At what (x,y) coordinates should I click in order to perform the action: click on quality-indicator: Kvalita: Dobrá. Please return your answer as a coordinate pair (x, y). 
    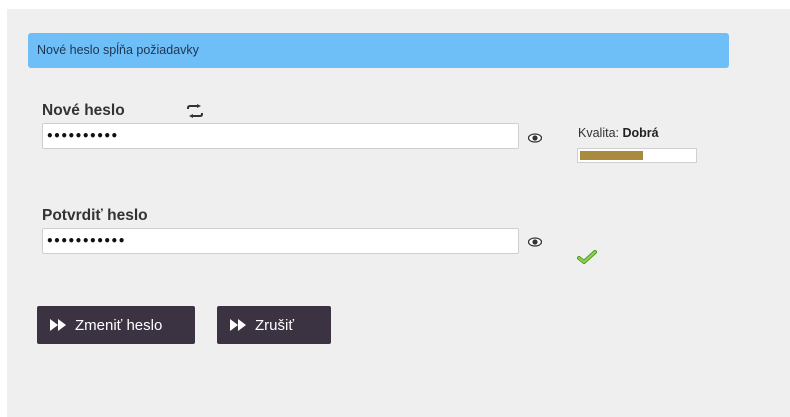
    Looking at the image, I should click on (618, 133).